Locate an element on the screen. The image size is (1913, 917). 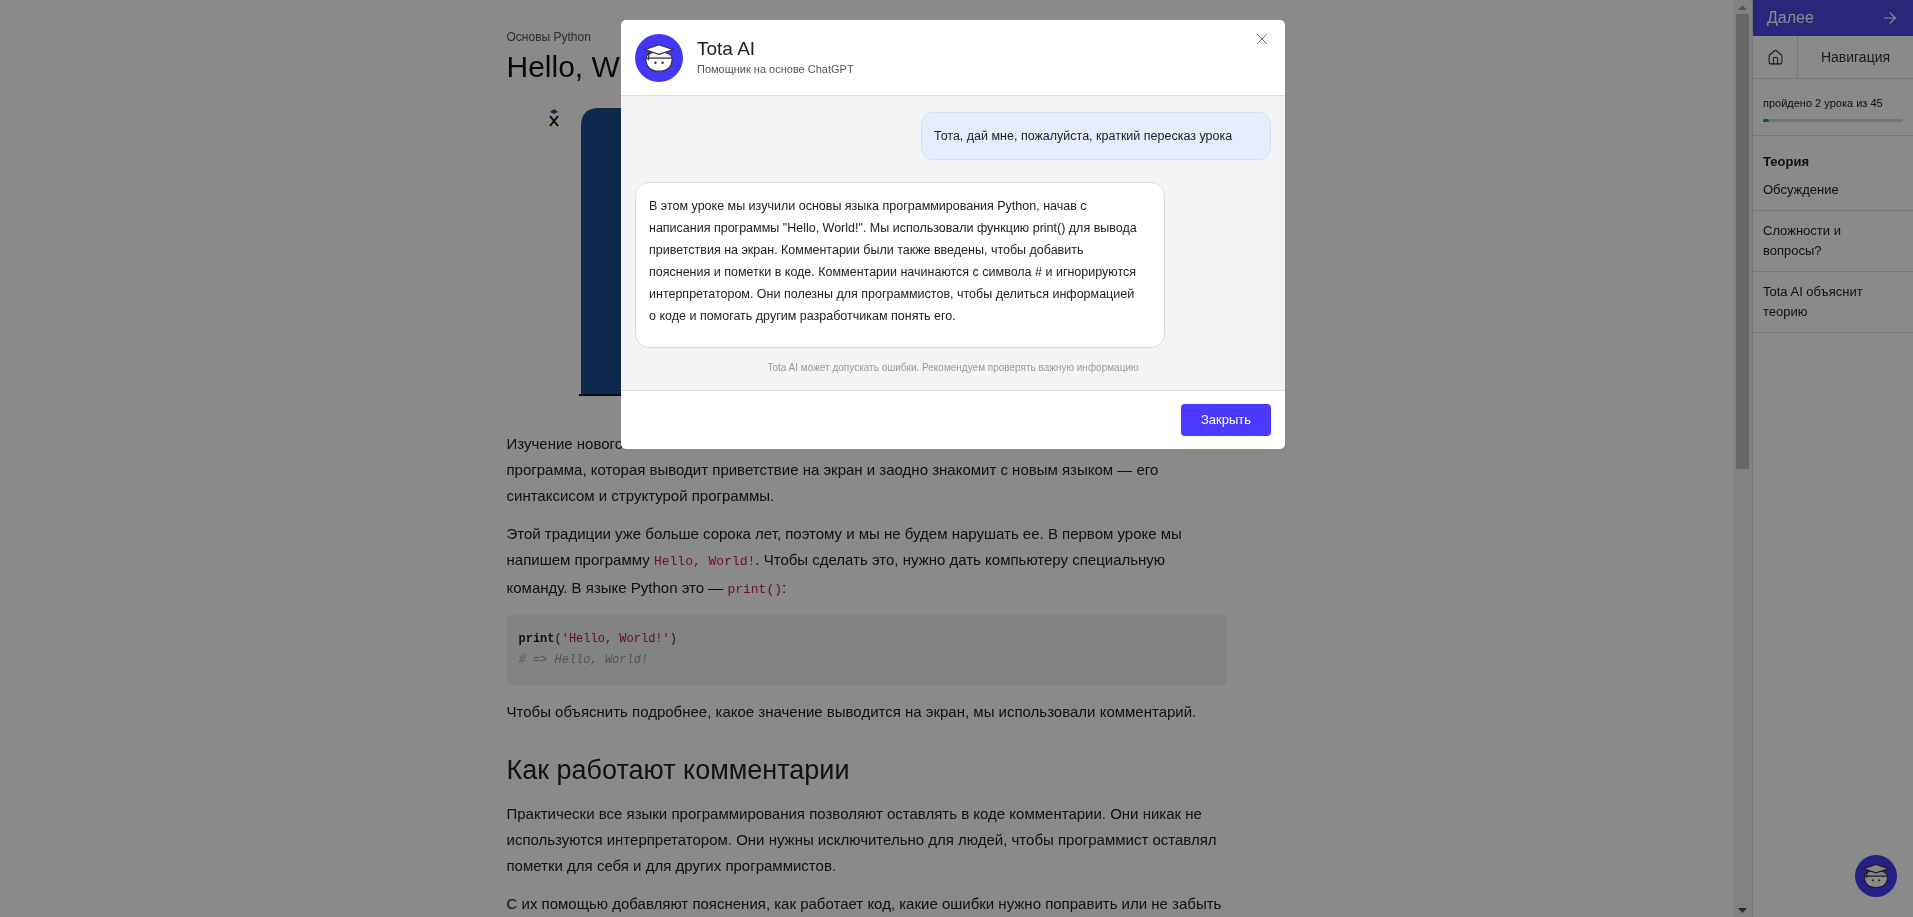
dialog-title: Tota AI is located at coordinates (726, 49).